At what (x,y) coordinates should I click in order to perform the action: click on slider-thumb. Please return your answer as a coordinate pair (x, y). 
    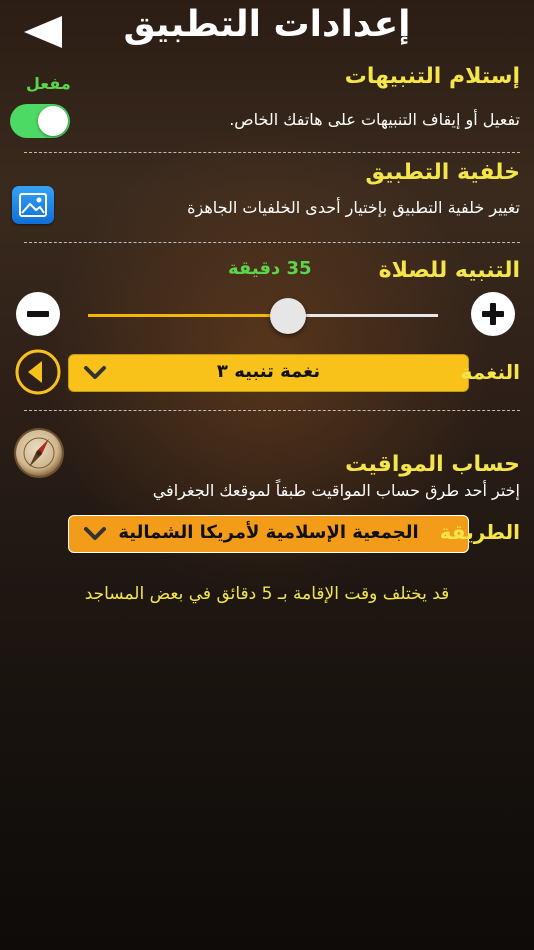
    Looking at the image, I should click on (287, 316).